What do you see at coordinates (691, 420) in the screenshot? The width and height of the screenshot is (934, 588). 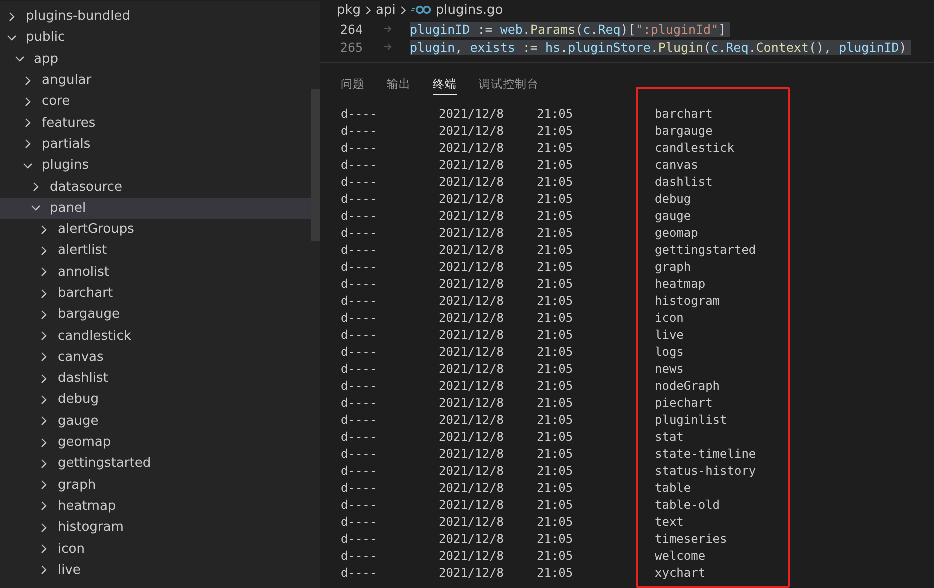 I see `terminal-text: pluginlist` at bounding box center [691, 420].